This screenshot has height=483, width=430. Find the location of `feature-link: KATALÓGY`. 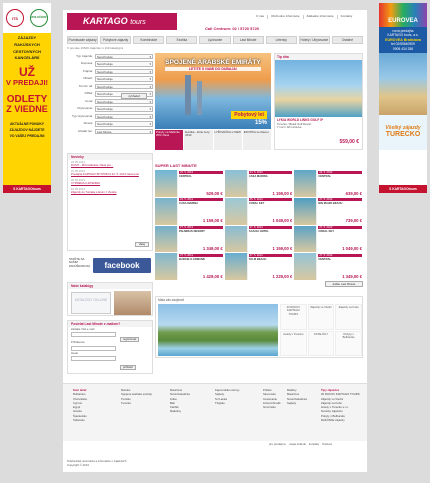

feature-link: KATALÓGY is located at coordinates (321, 343).